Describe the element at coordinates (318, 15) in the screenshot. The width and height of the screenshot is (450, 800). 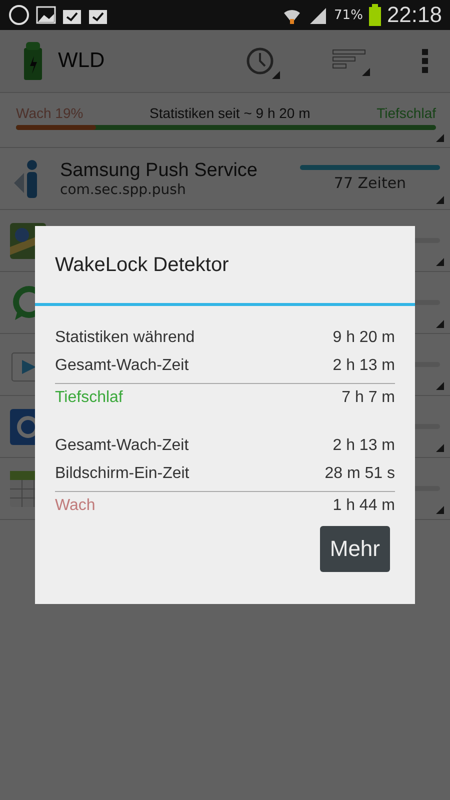
I see `signal-icon` at that location.